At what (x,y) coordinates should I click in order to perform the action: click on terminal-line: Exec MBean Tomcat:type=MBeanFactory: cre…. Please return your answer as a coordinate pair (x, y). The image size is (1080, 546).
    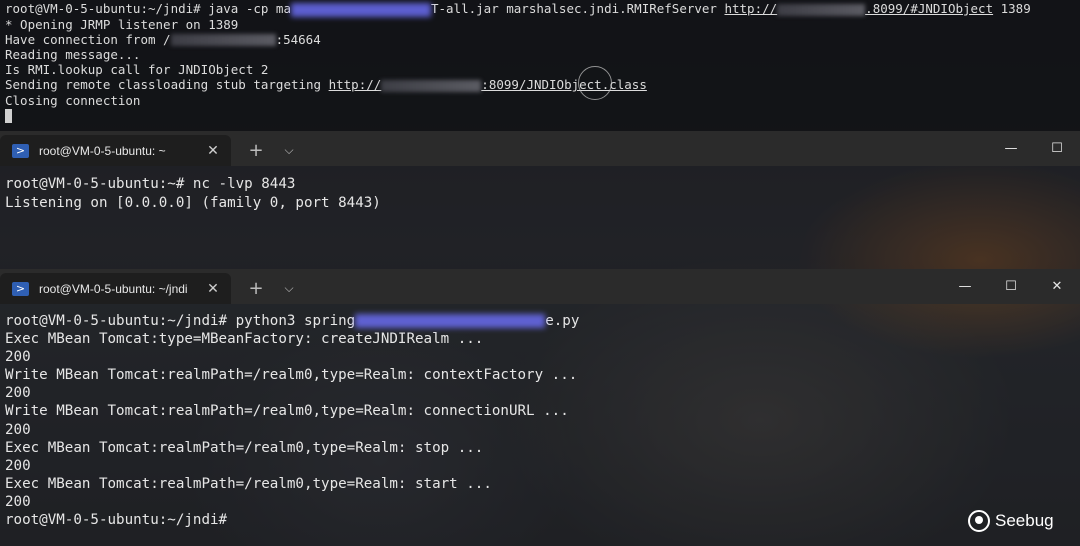
    Looking at the image, I should click on (244, 339).